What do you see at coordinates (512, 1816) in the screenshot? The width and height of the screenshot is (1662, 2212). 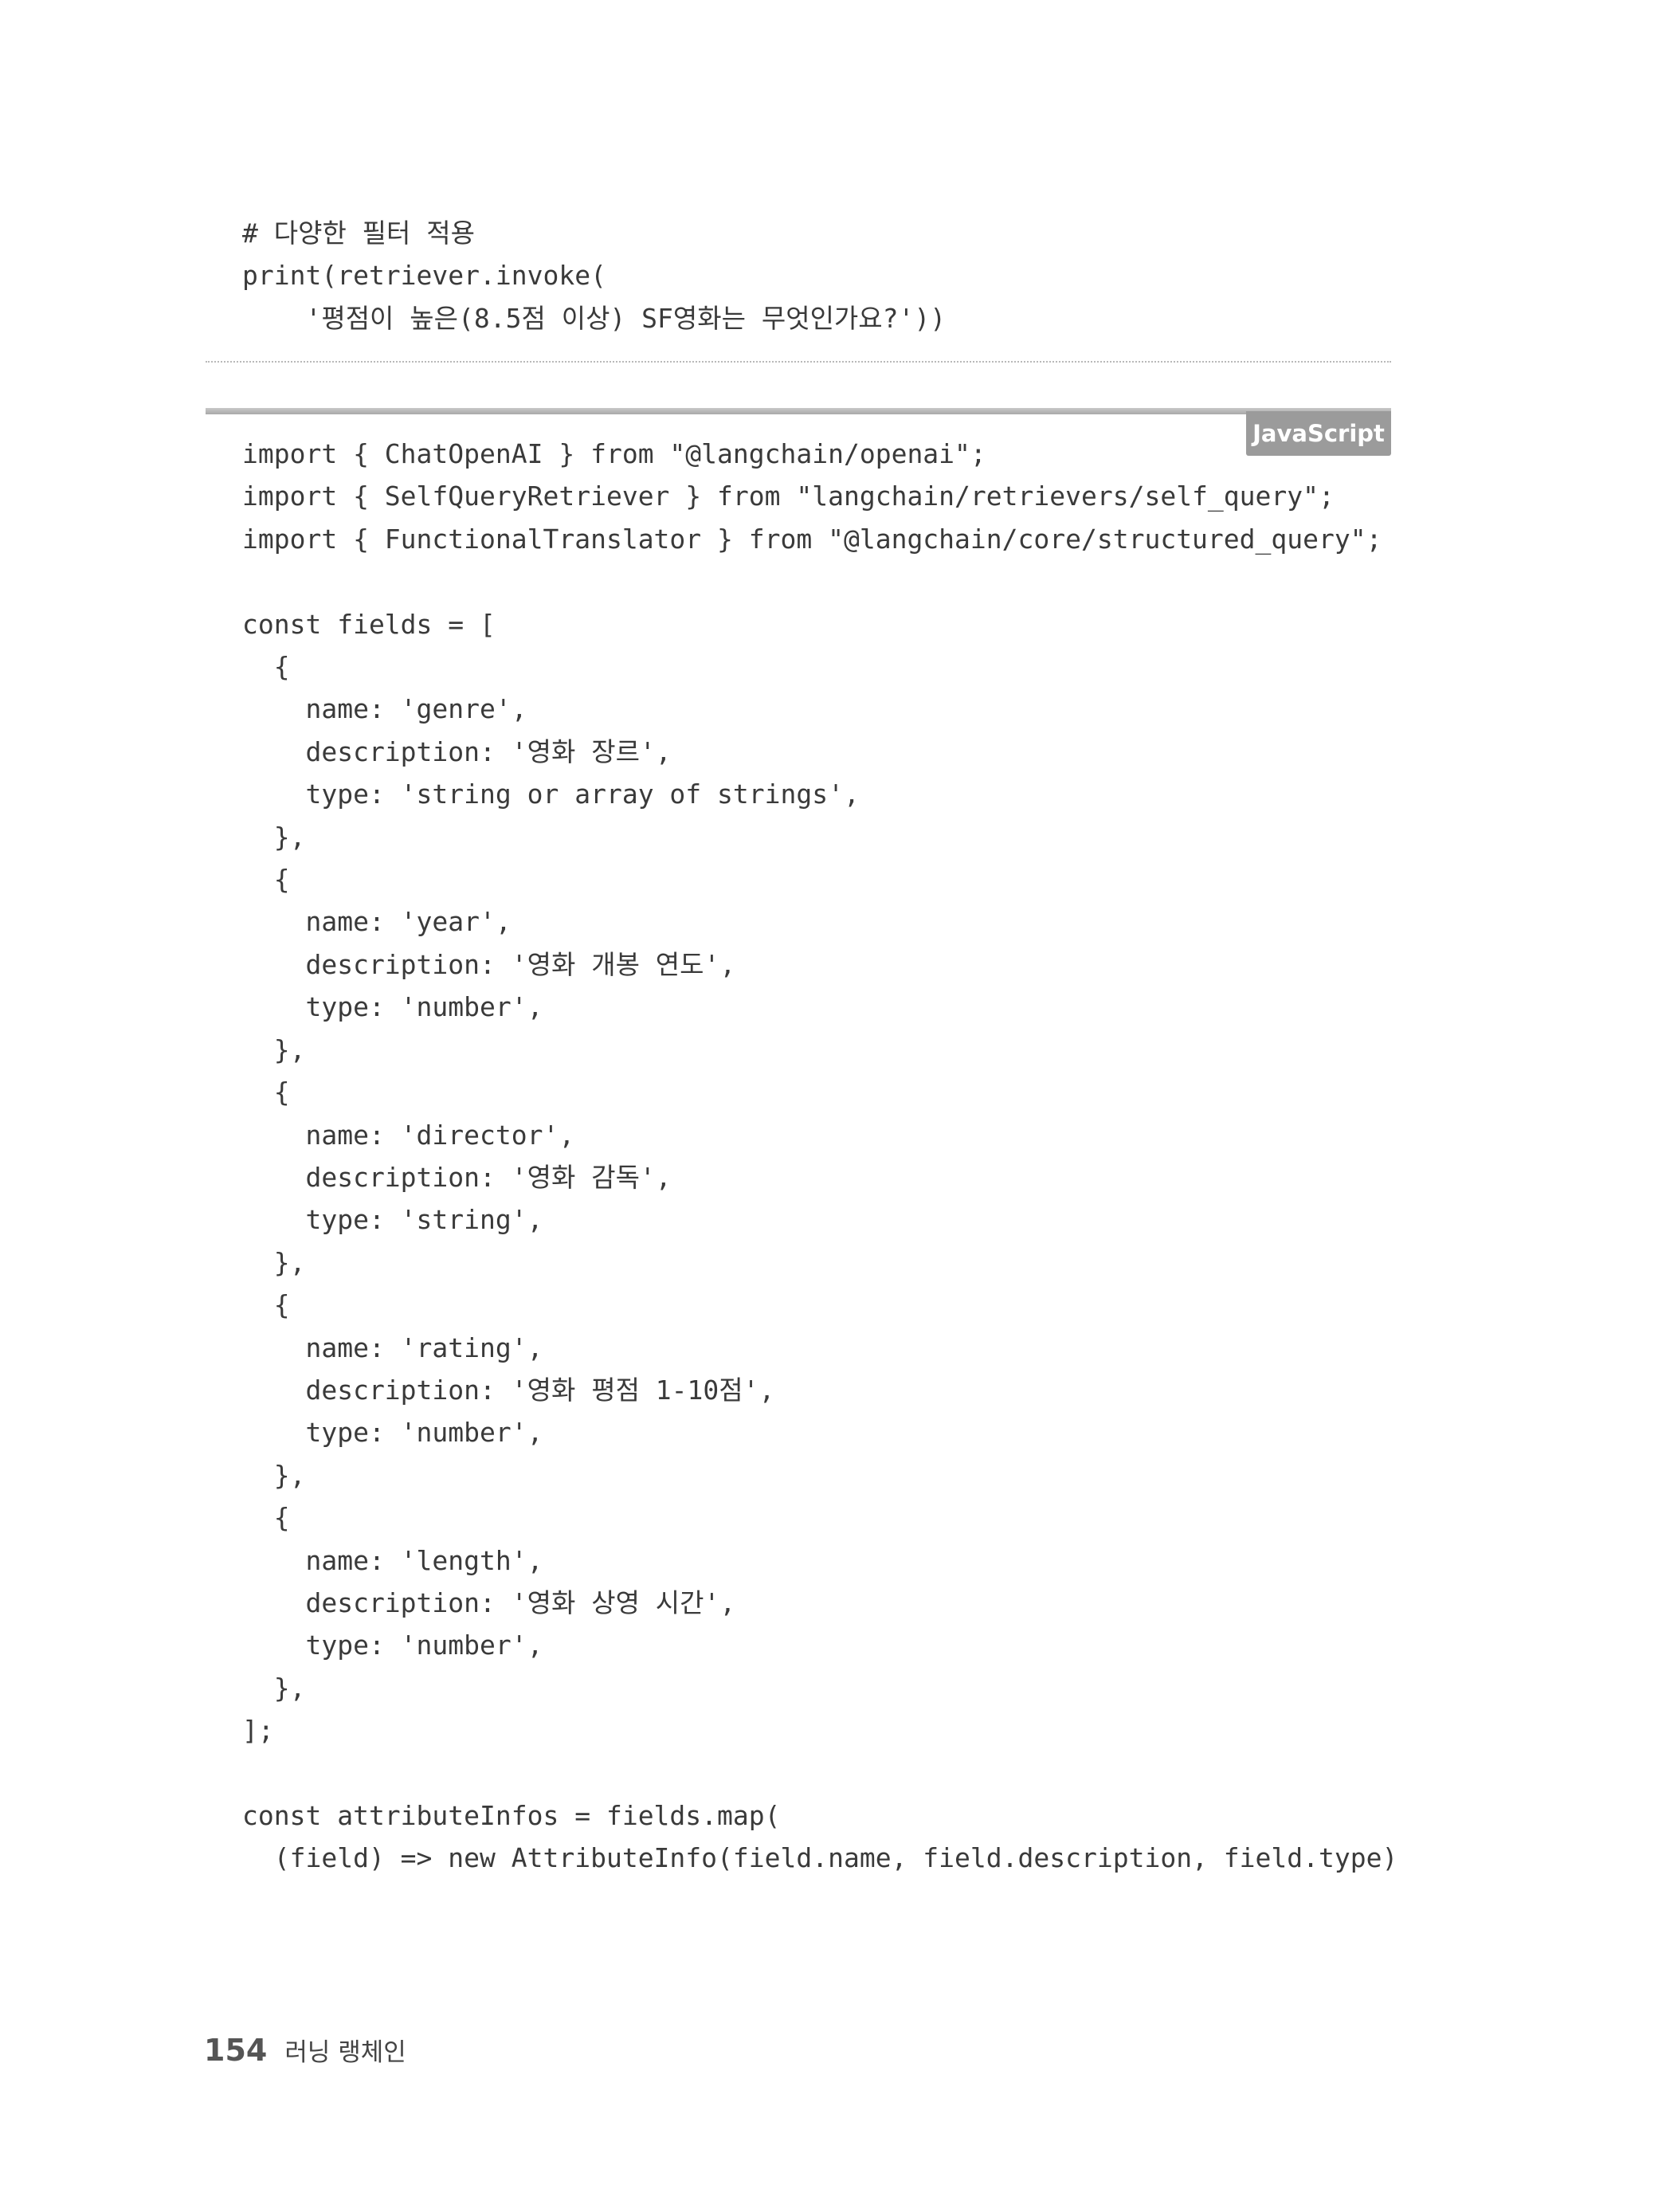 I see `code-line: const attributeInfos = fields.map(` at bounding box center [512, 1816].